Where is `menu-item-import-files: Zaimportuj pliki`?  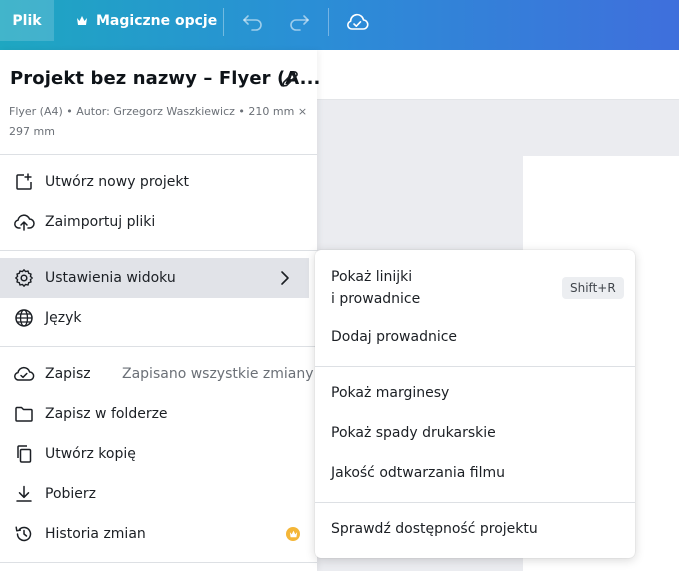 menu-item-import-files: Zaimportuj pliki is located at coordinates (158, 222).